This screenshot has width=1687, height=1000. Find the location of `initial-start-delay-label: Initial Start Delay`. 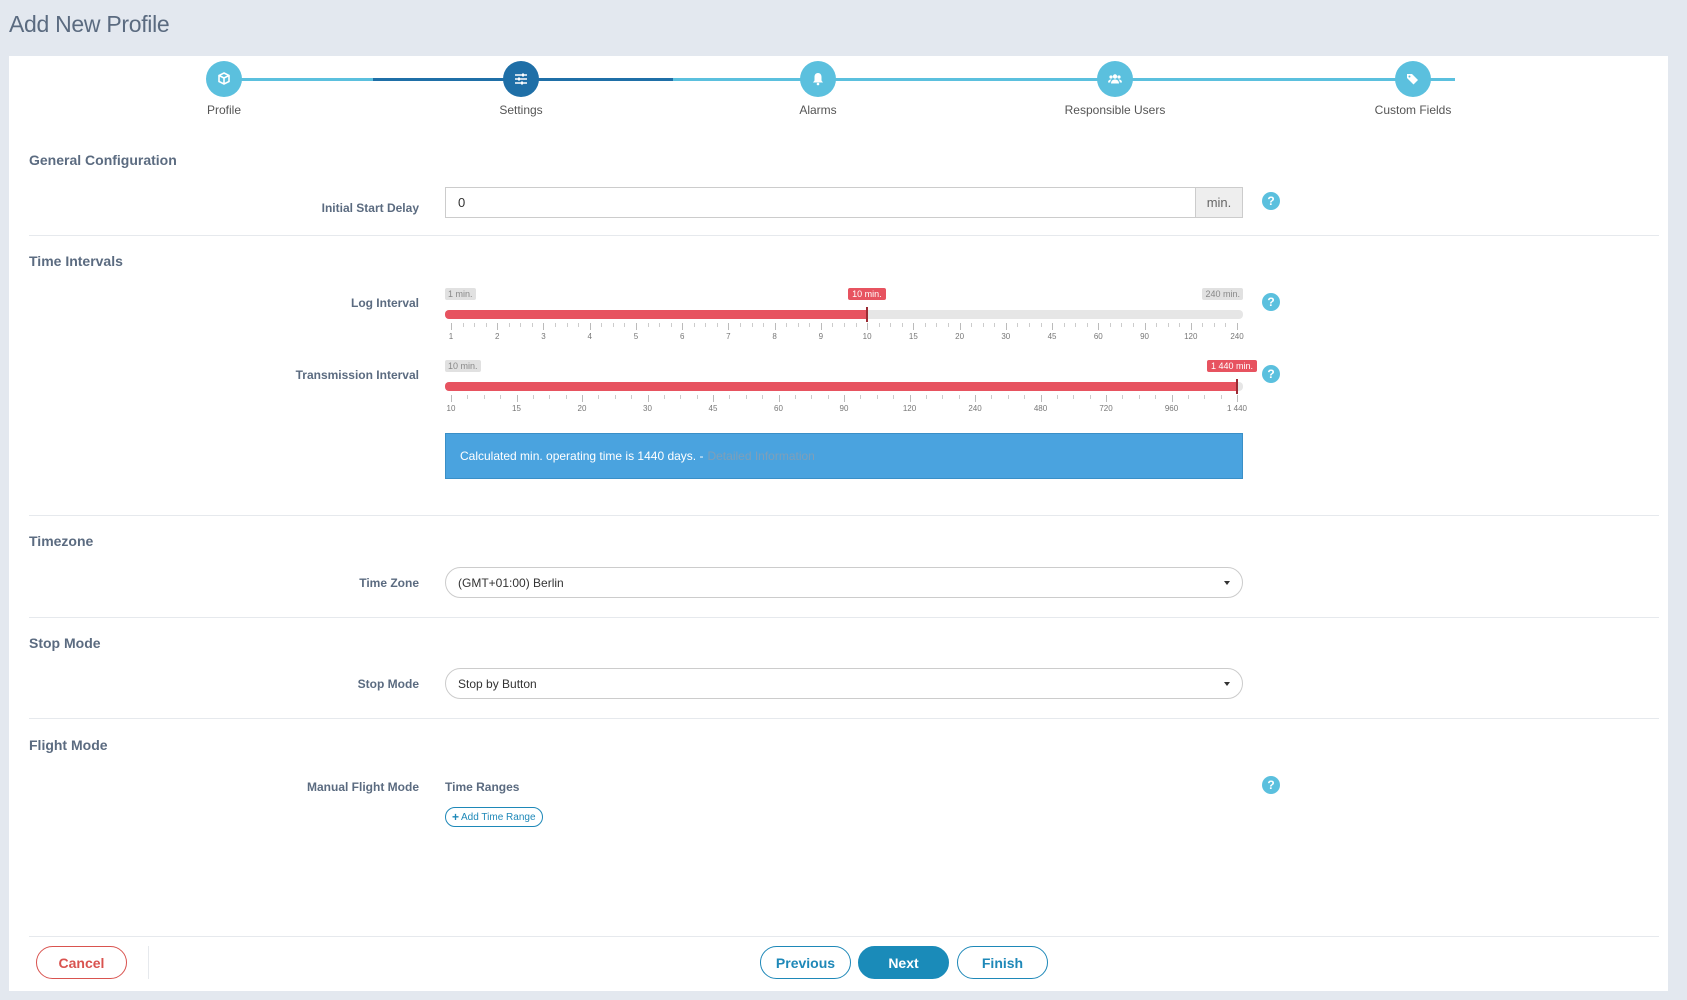

initial-start-delay-label: Initial Start Delay is located at coordinates (370, 208).